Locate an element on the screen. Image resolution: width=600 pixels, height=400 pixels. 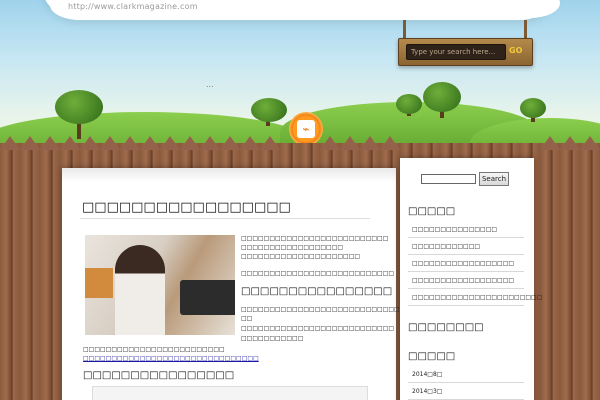
rss-button: ⌁ is located at coordinates (306, 129).